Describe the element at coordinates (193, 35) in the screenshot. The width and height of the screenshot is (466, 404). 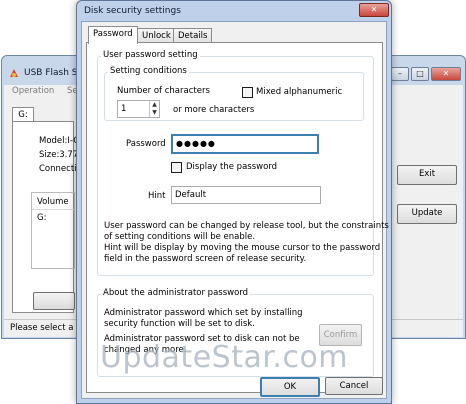
I see `tab-details: Details` at that location.